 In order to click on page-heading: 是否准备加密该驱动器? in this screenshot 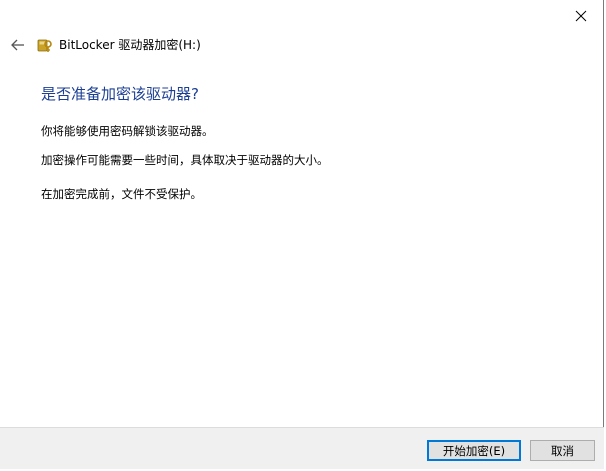, I will do `click(120, 94)`.